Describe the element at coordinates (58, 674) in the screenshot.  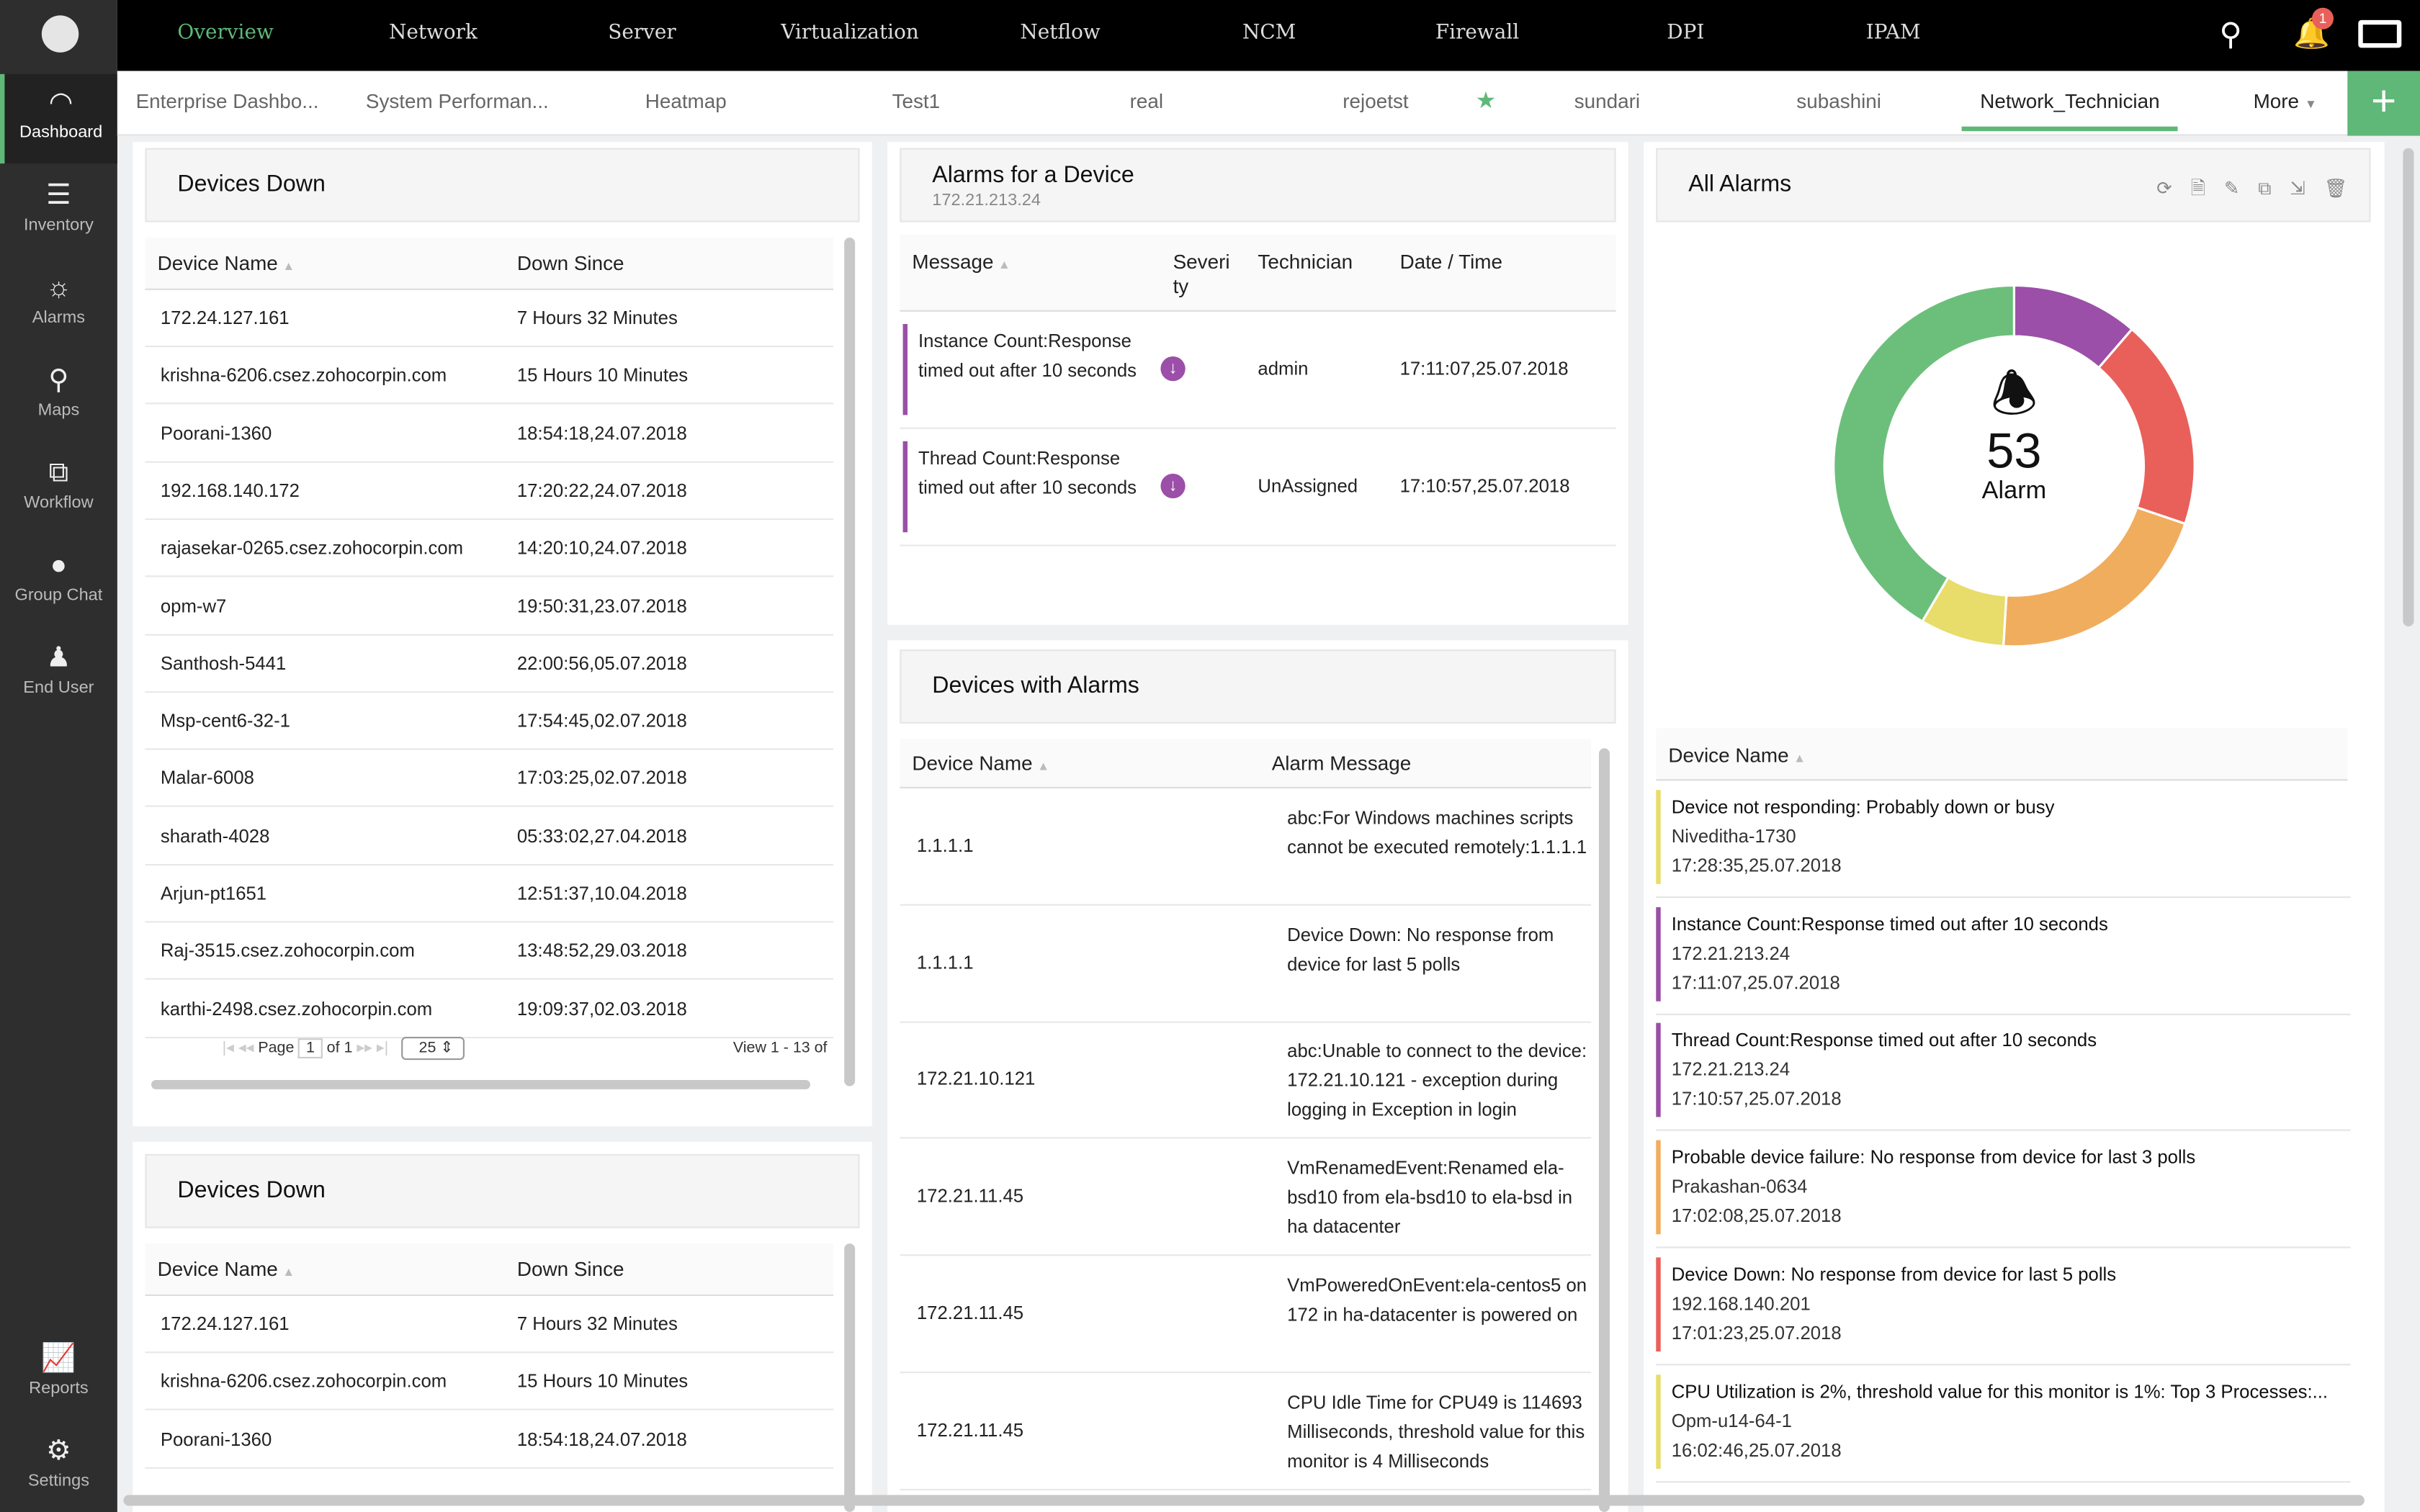
I see `sidebar-item-end-user: ♟ End User` at that location.